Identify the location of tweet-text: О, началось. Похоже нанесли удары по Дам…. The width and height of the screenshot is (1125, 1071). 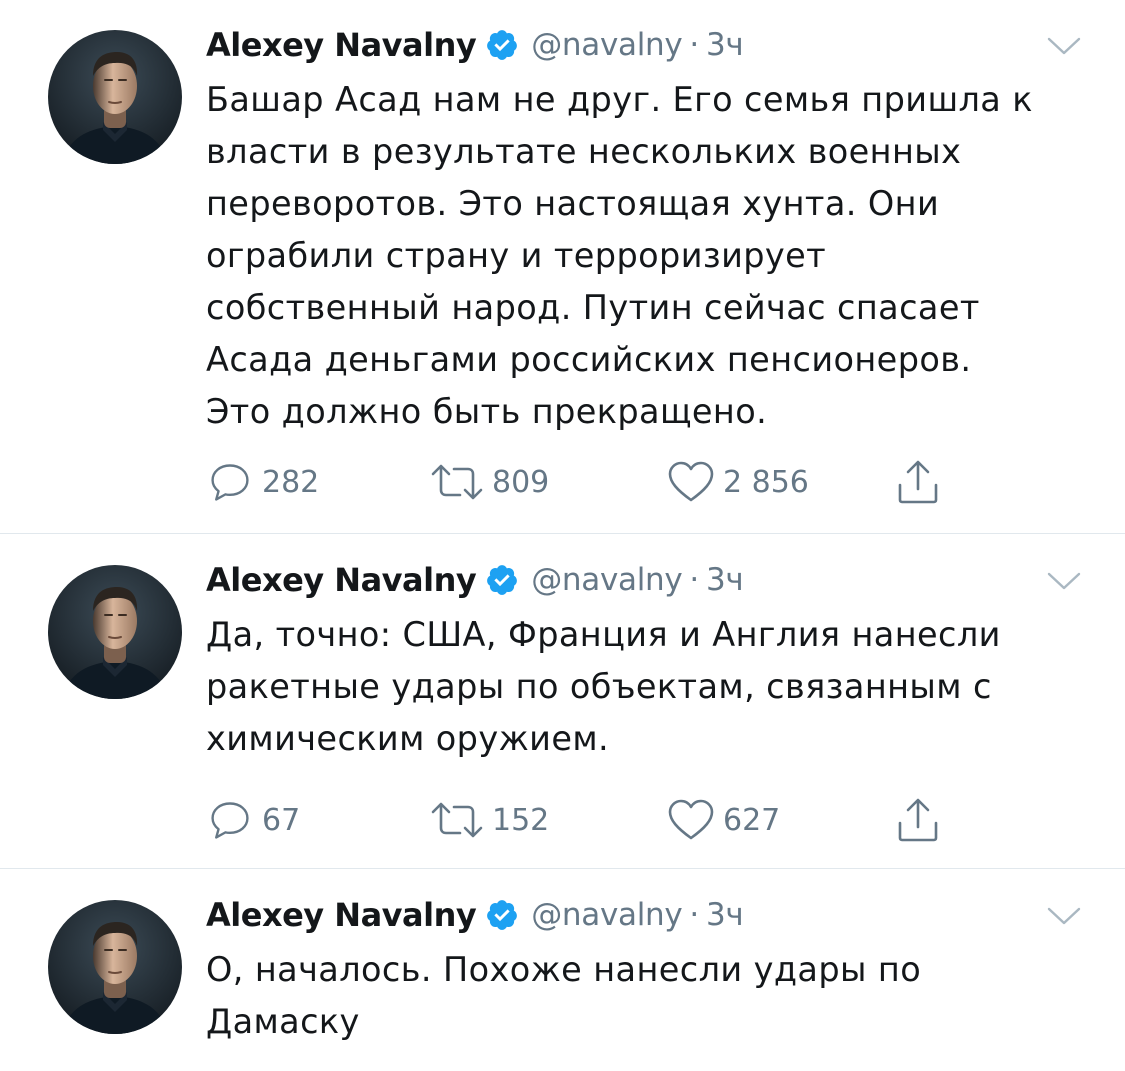
(564, 995).